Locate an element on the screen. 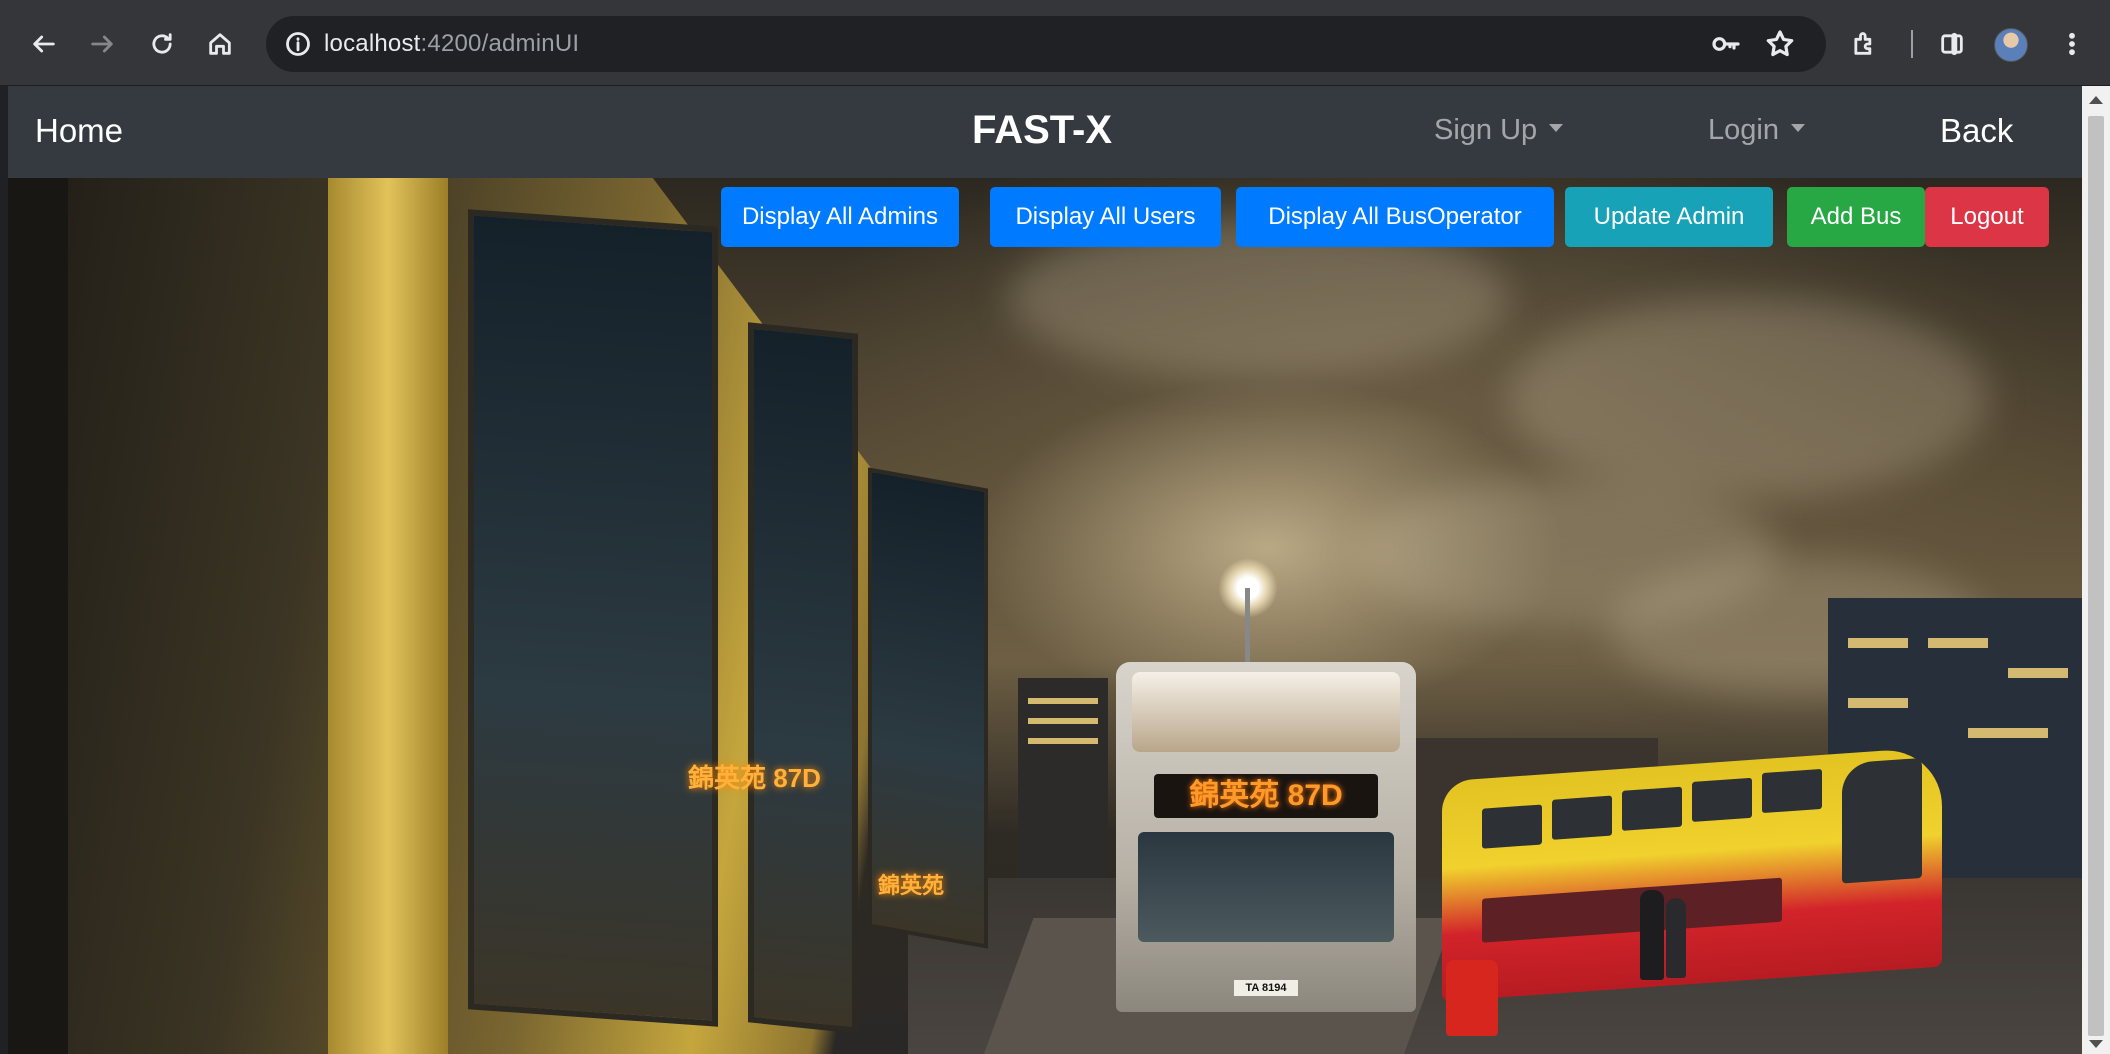  red-yellow-bus is located at coordinates (1692, 874).